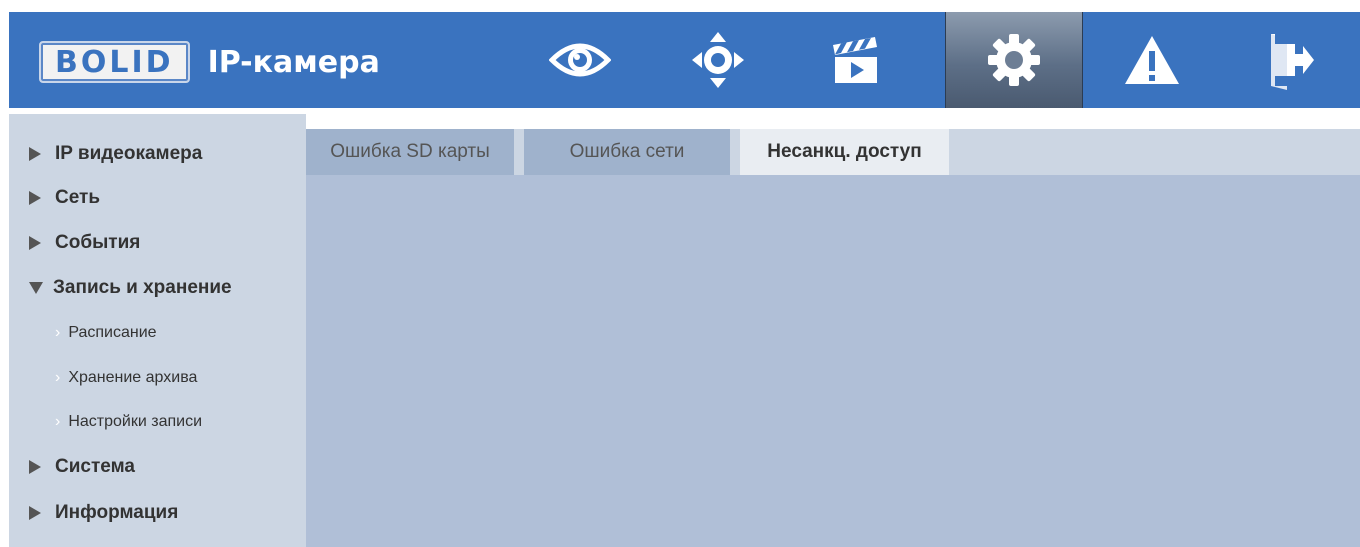 The image size is (1360, 547). I want to click on collapse-arrow-icon, so click(36, 288).